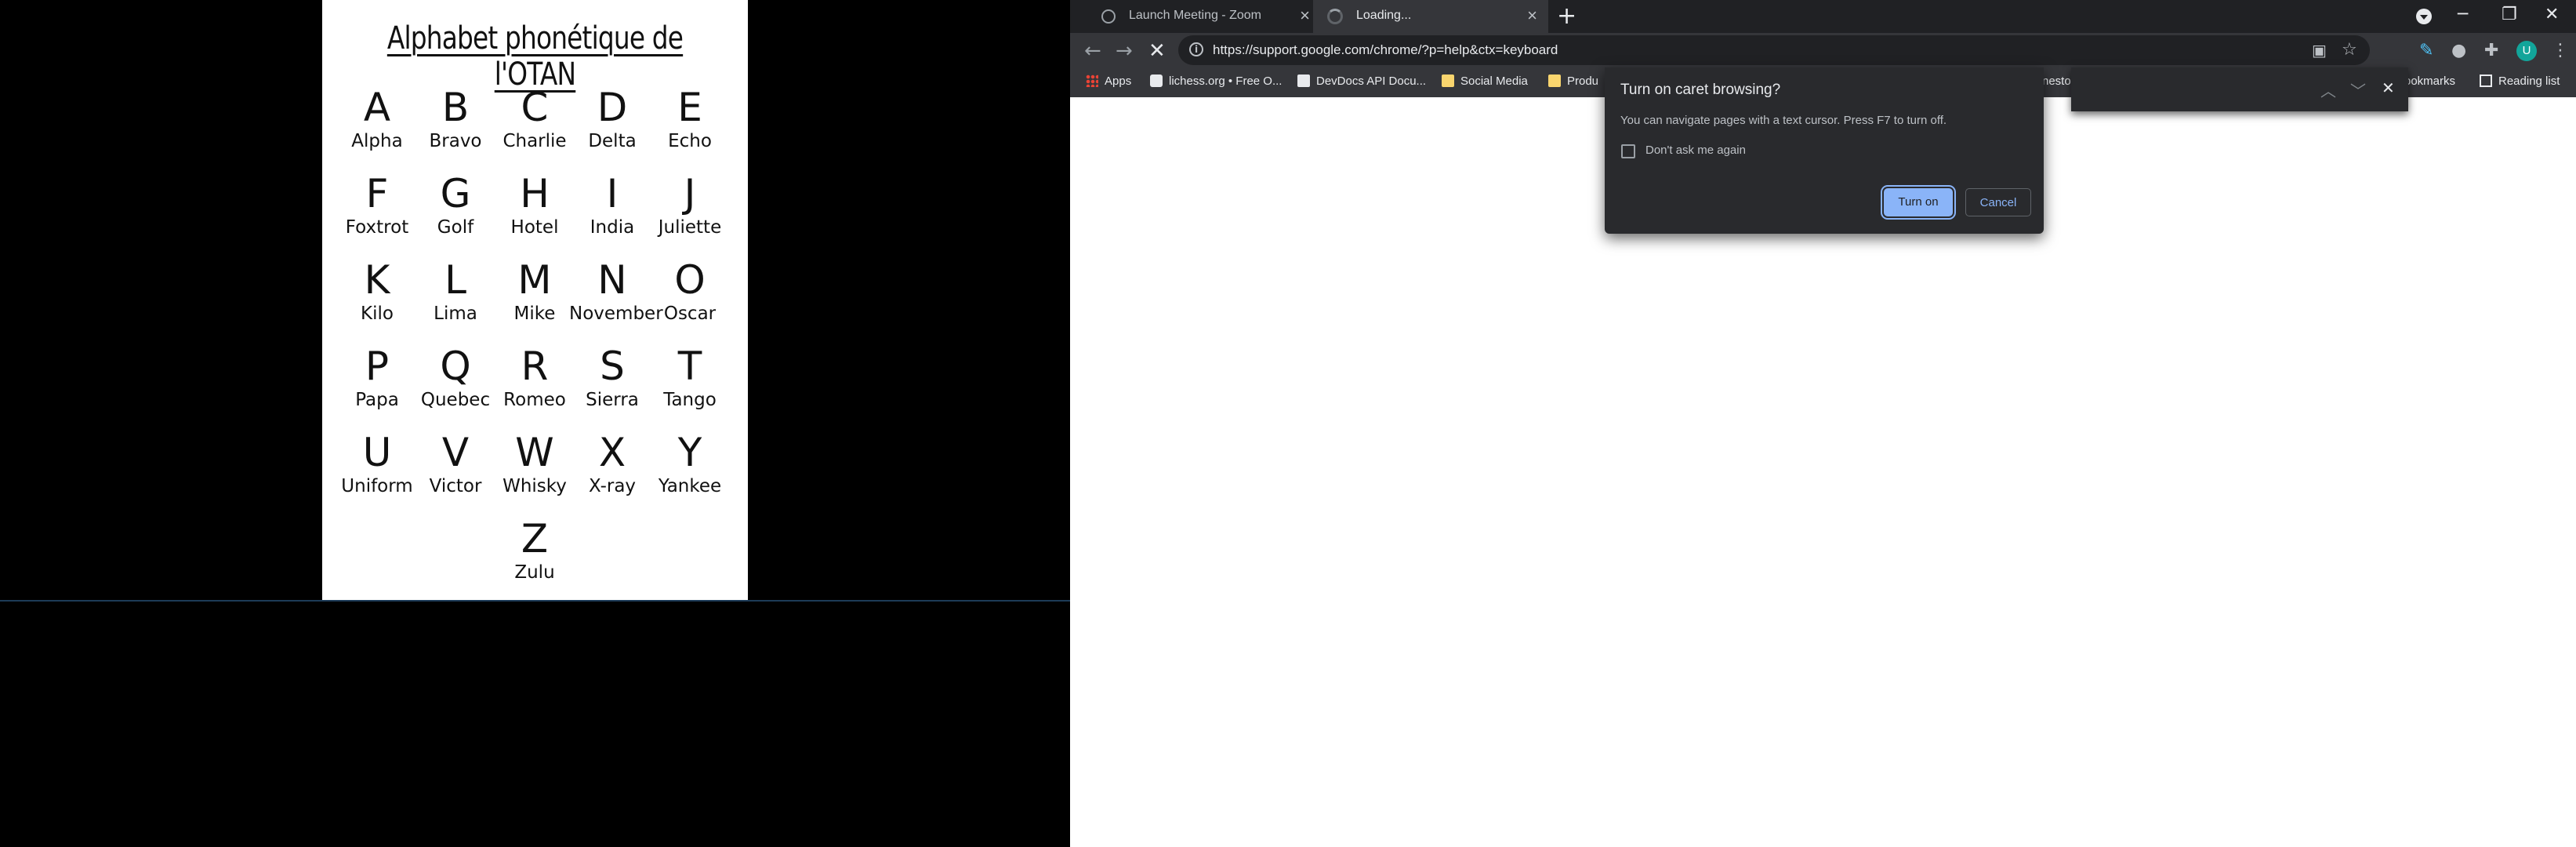 Image resolution: width=2576 pixels, height=847 pixels. Describe the element at coordinates (1156, 81) in the screenshot. I see `lichess-icon` at that location.